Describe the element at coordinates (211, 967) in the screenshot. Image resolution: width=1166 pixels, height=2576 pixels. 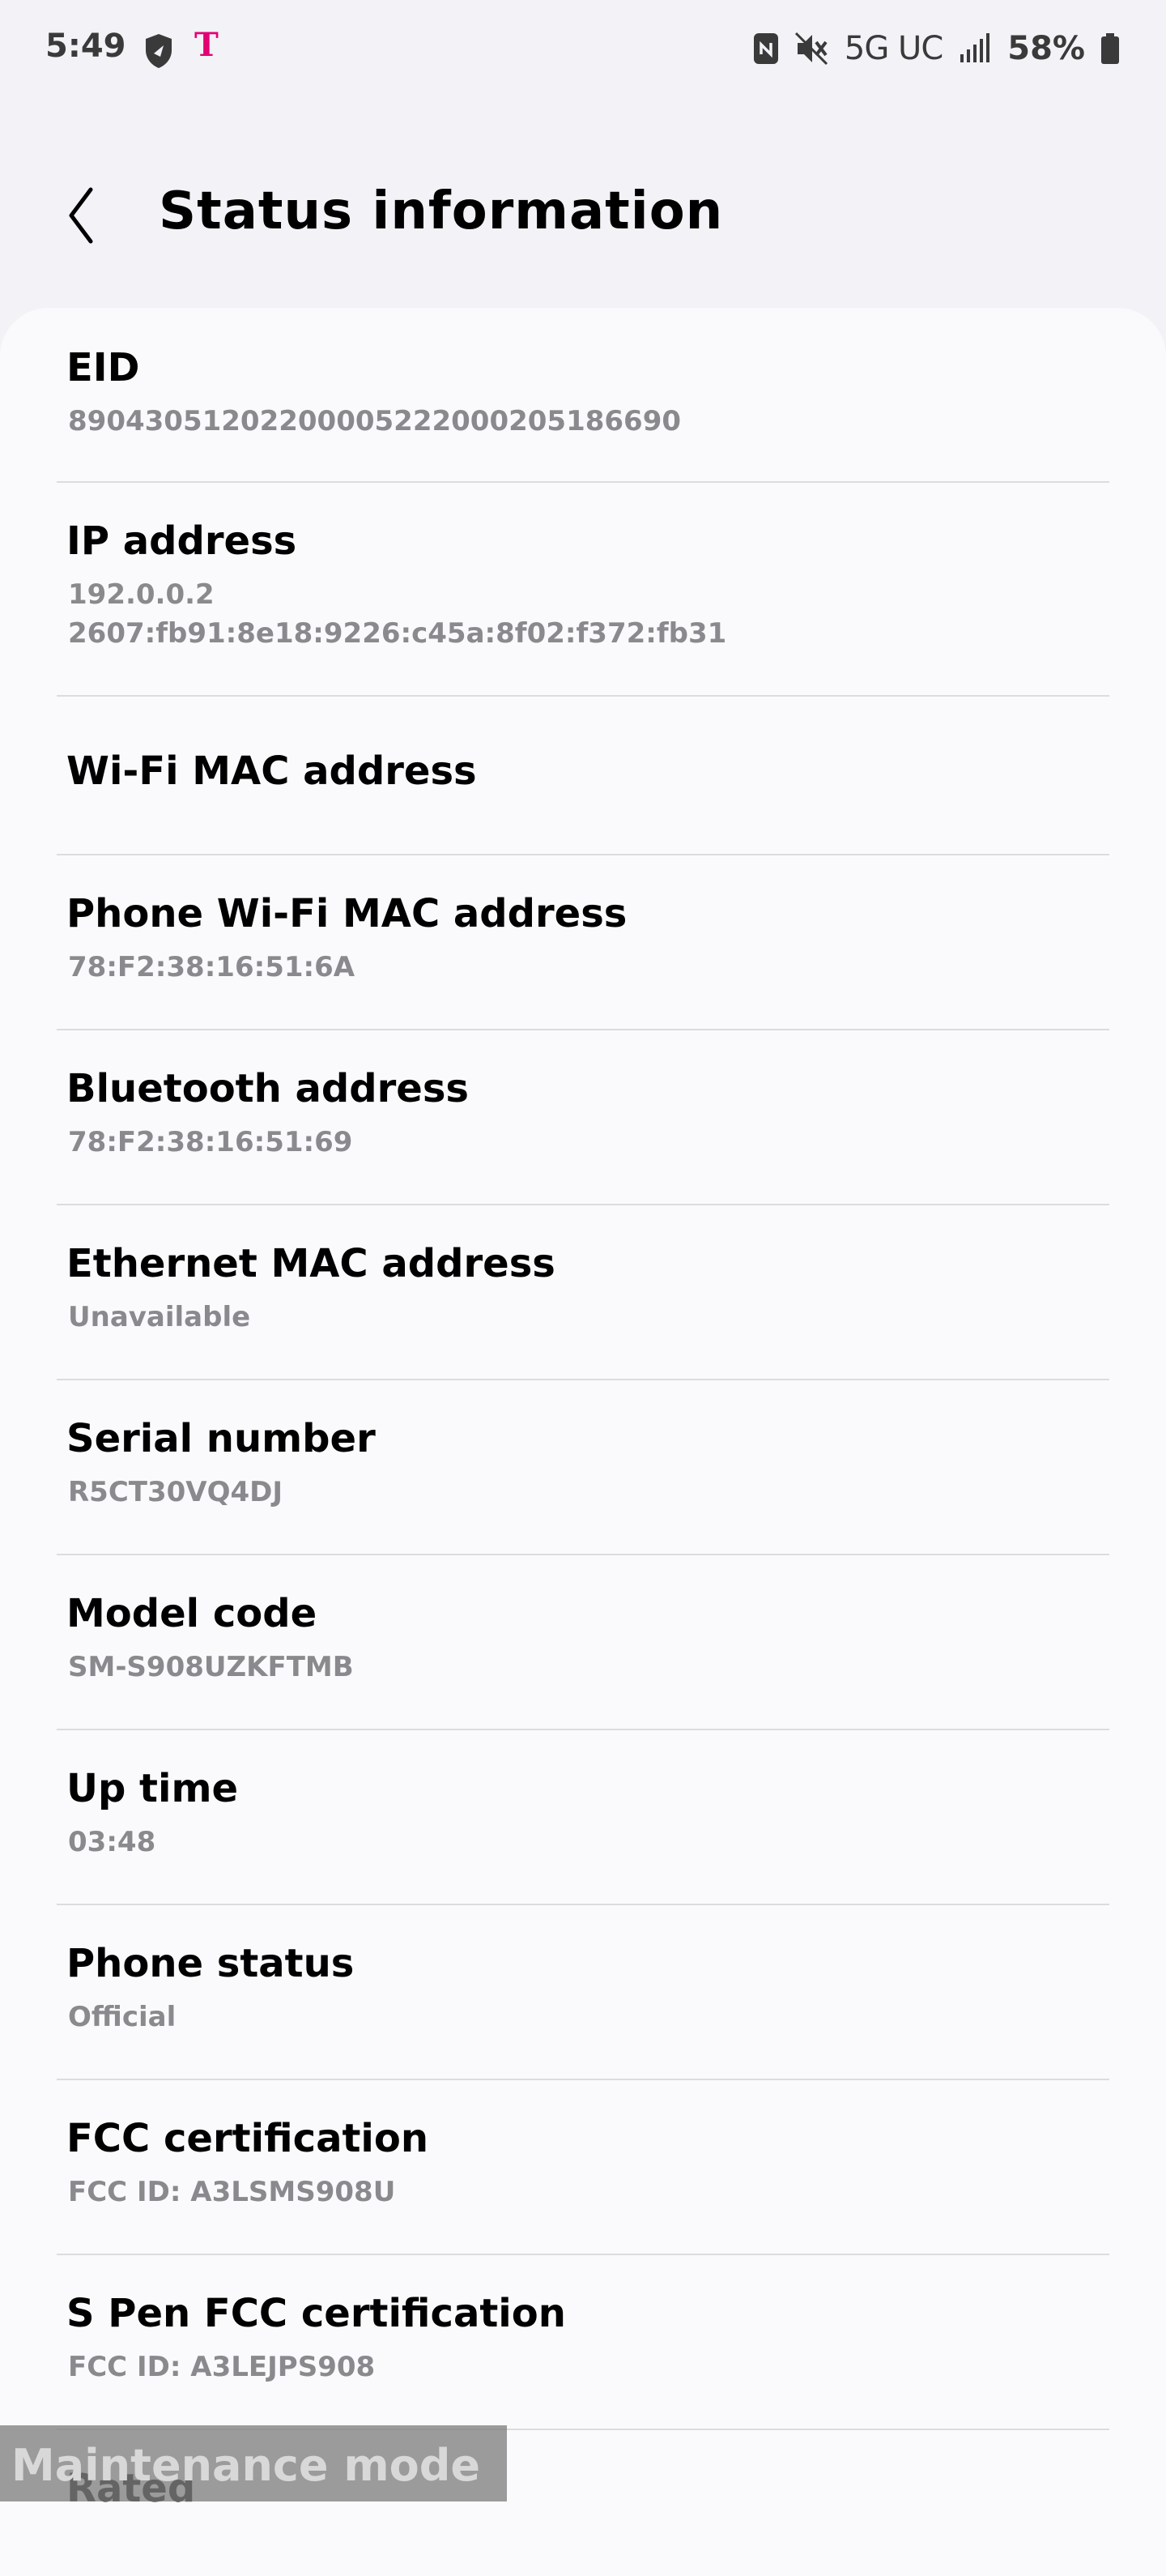
I see `item-value: 78:F2:38:16:51:6A` at that location.